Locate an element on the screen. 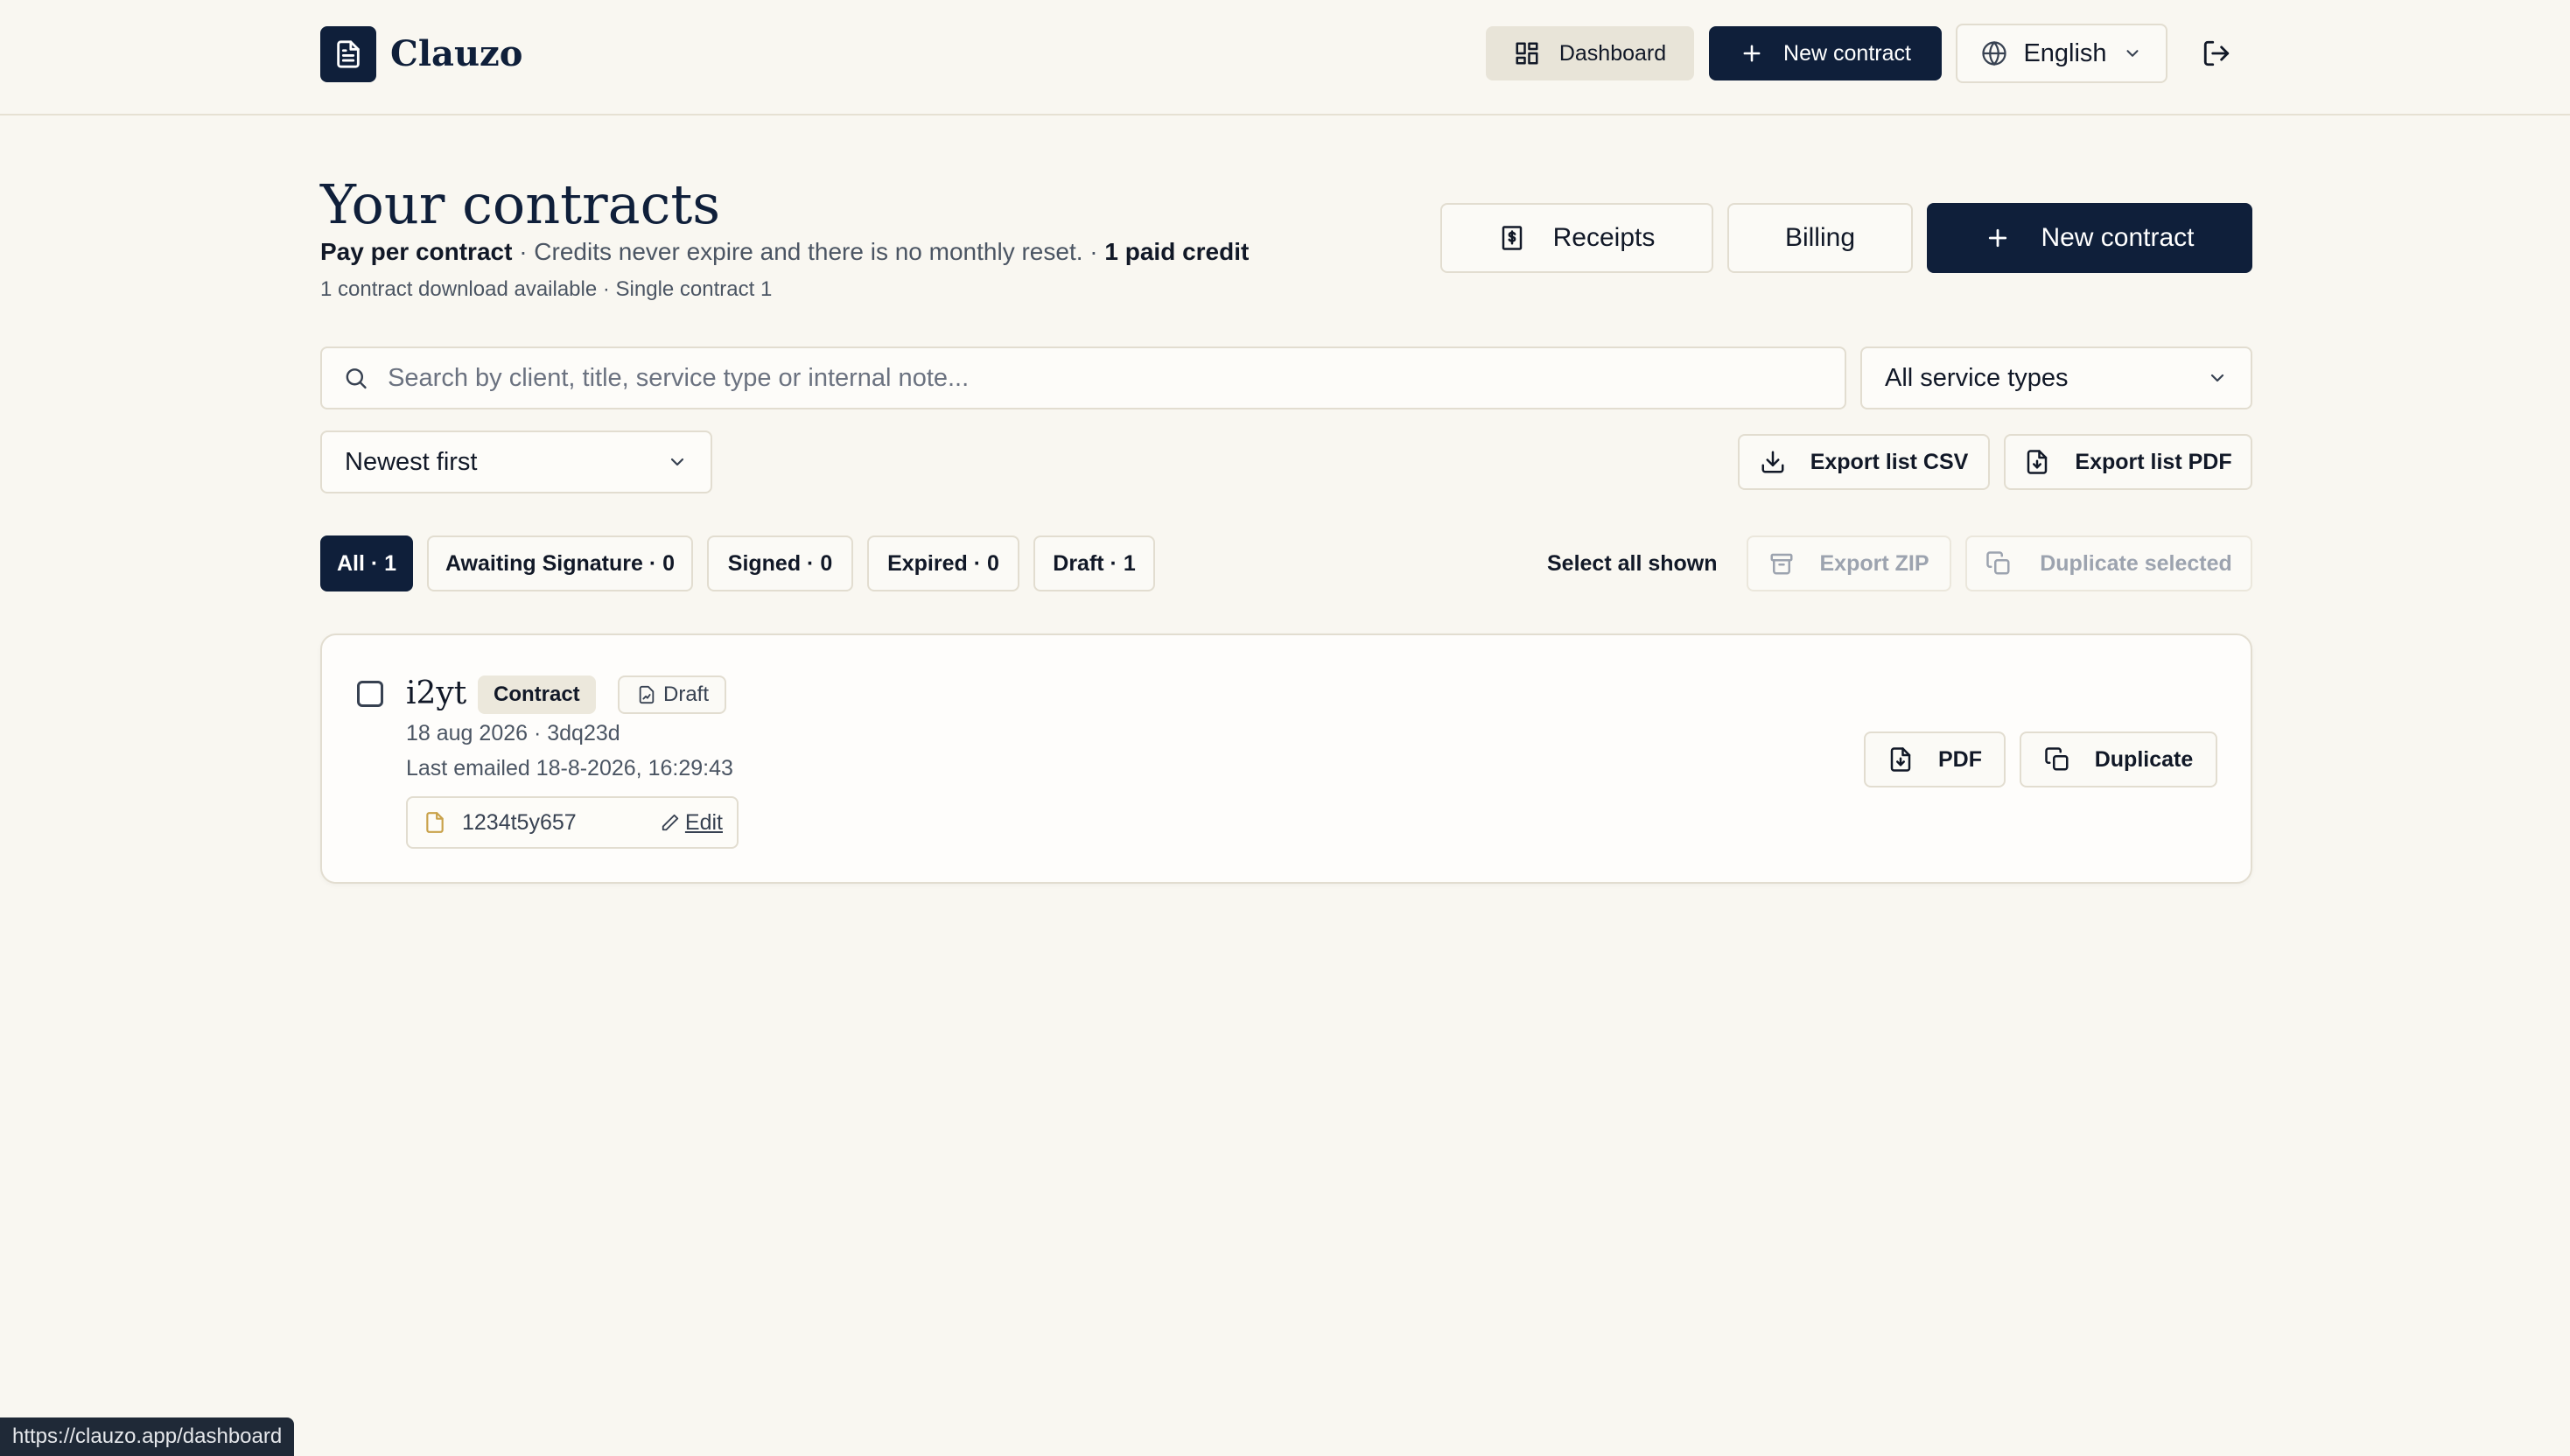  dashboard-button: Dashboard is located at coordinates (1590, 53).